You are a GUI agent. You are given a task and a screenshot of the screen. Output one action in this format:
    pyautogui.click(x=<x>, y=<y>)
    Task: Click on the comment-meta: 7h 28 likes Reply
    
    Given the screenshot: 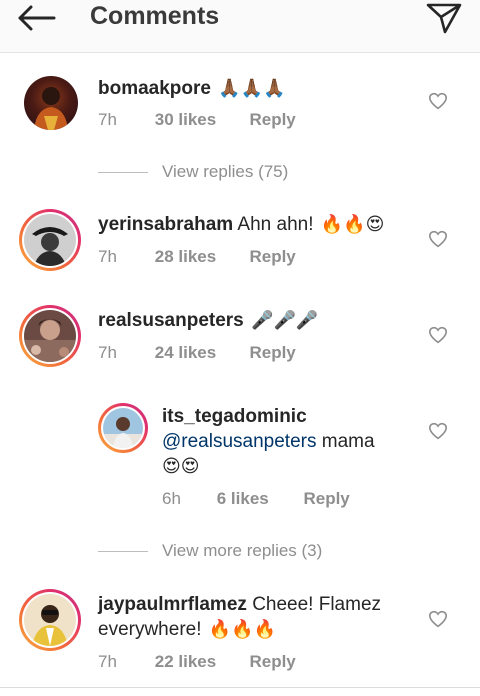 What is the action you would take?
    pyautogui.click(x=197, y=257)
    